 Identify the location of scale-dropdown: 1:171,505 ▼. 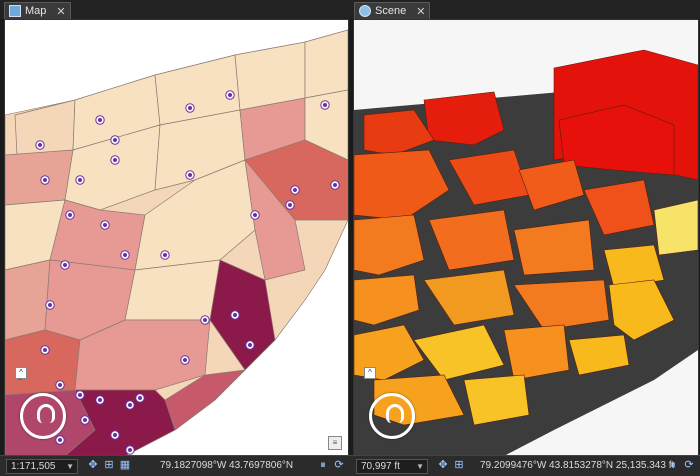
(42, 466).